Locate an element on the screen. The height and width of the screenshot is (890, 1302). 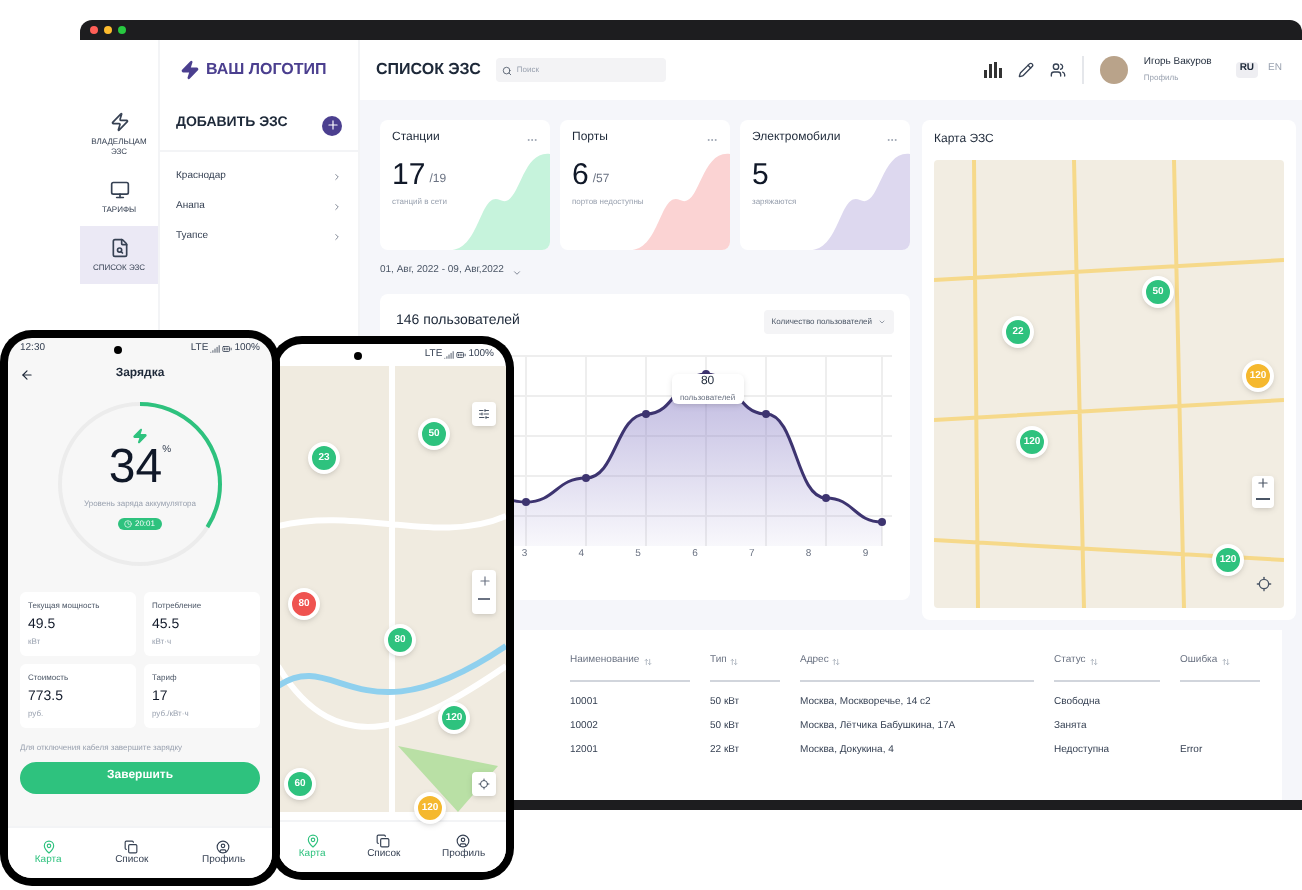
caret-icon is located at coordinates (516, 272).